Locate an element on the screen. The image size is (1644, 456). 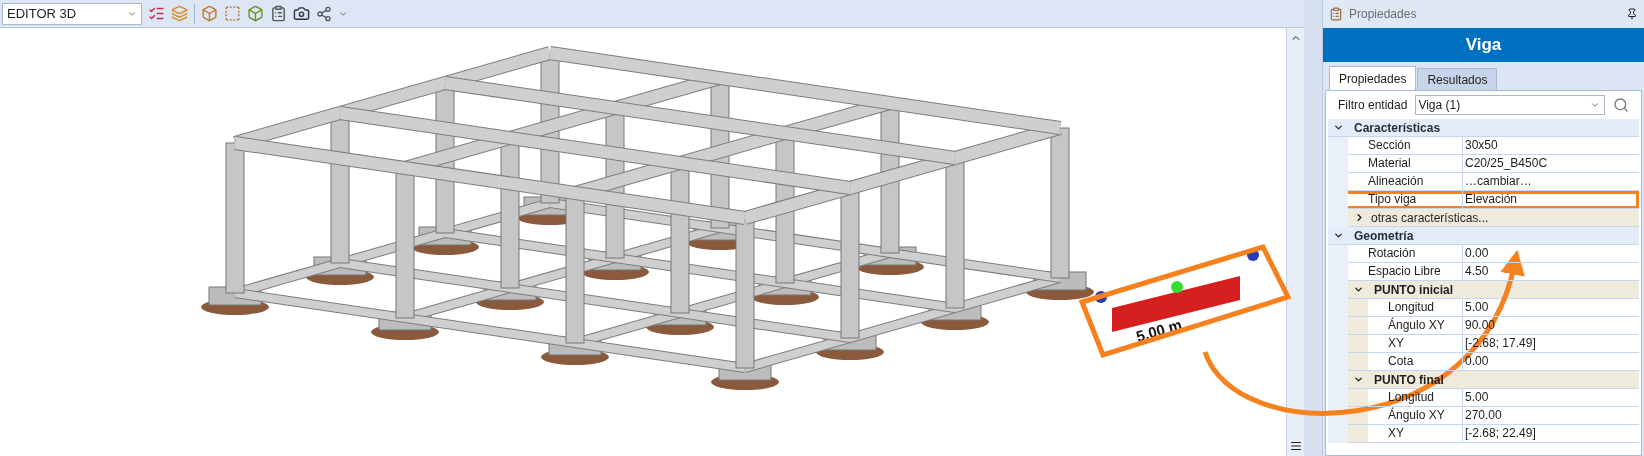
filter-select: Viga (1) is located at coordinates (1510, 105).